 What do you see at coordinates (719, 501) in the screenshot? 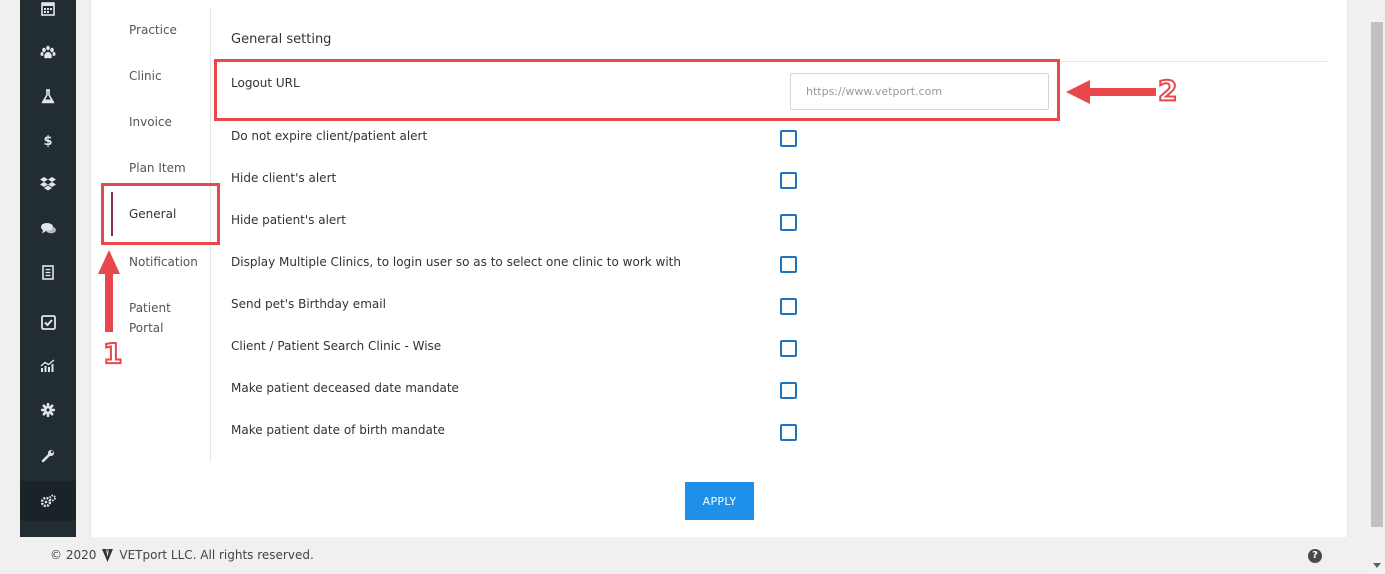
I see `apply-button: APPLY` at bounding box center [719, 501].